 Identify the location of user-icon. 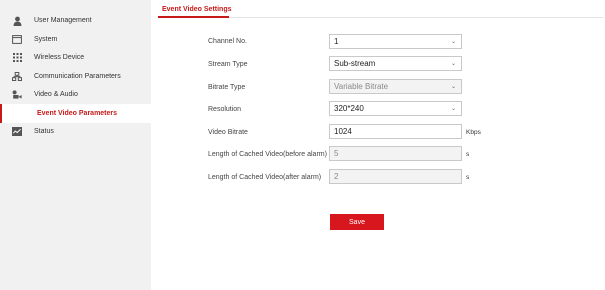
(17, 21).